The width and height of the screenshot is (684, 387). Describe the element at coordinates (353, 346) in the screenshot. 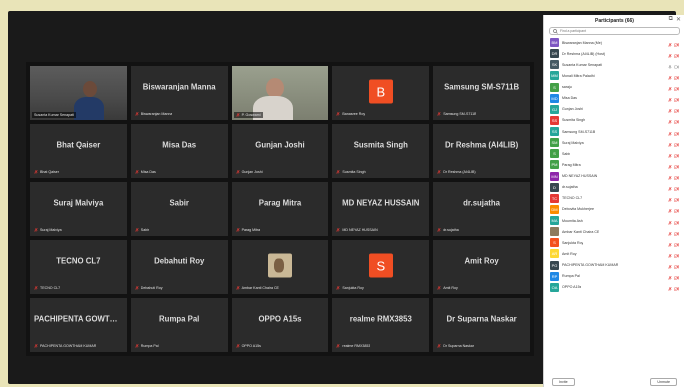

I see `tile-name-label: realme RMX3853` at that location.